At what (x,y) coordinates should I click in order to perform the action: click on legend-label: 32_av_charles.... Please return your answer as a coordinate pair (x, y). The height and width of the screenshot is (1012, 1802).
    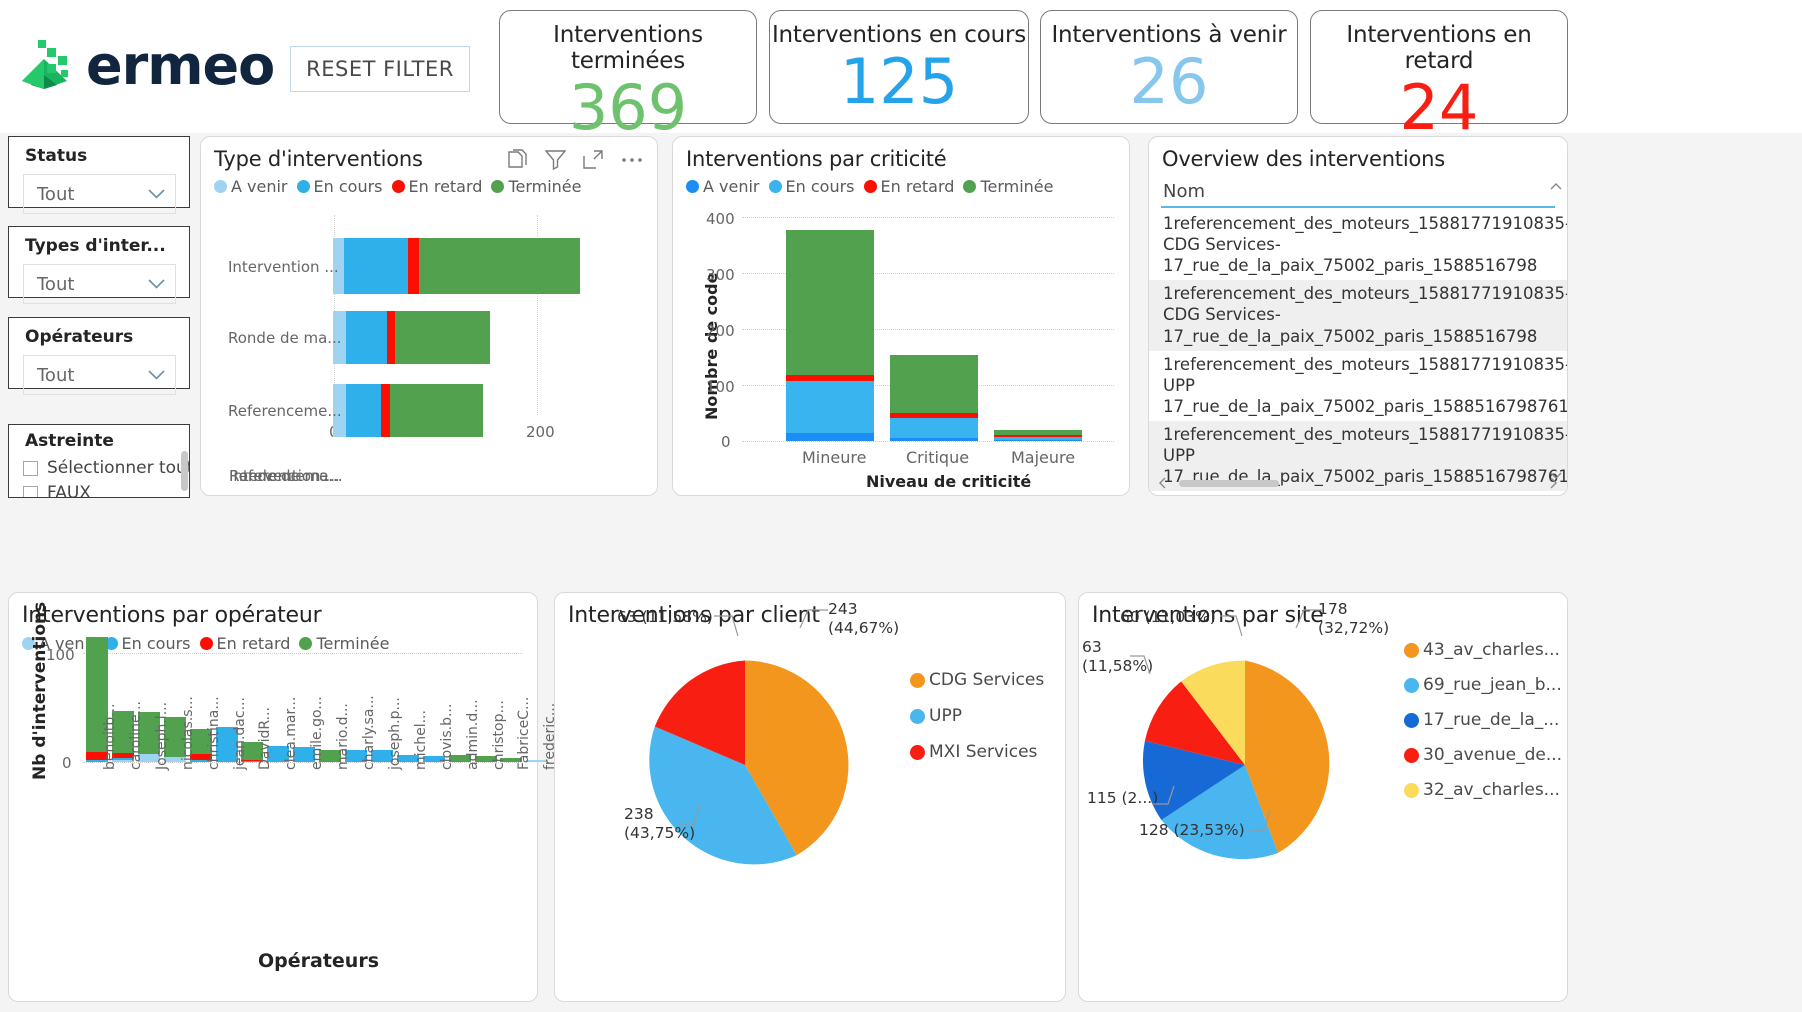
    Looking at the image, I should click on (1491, 790).